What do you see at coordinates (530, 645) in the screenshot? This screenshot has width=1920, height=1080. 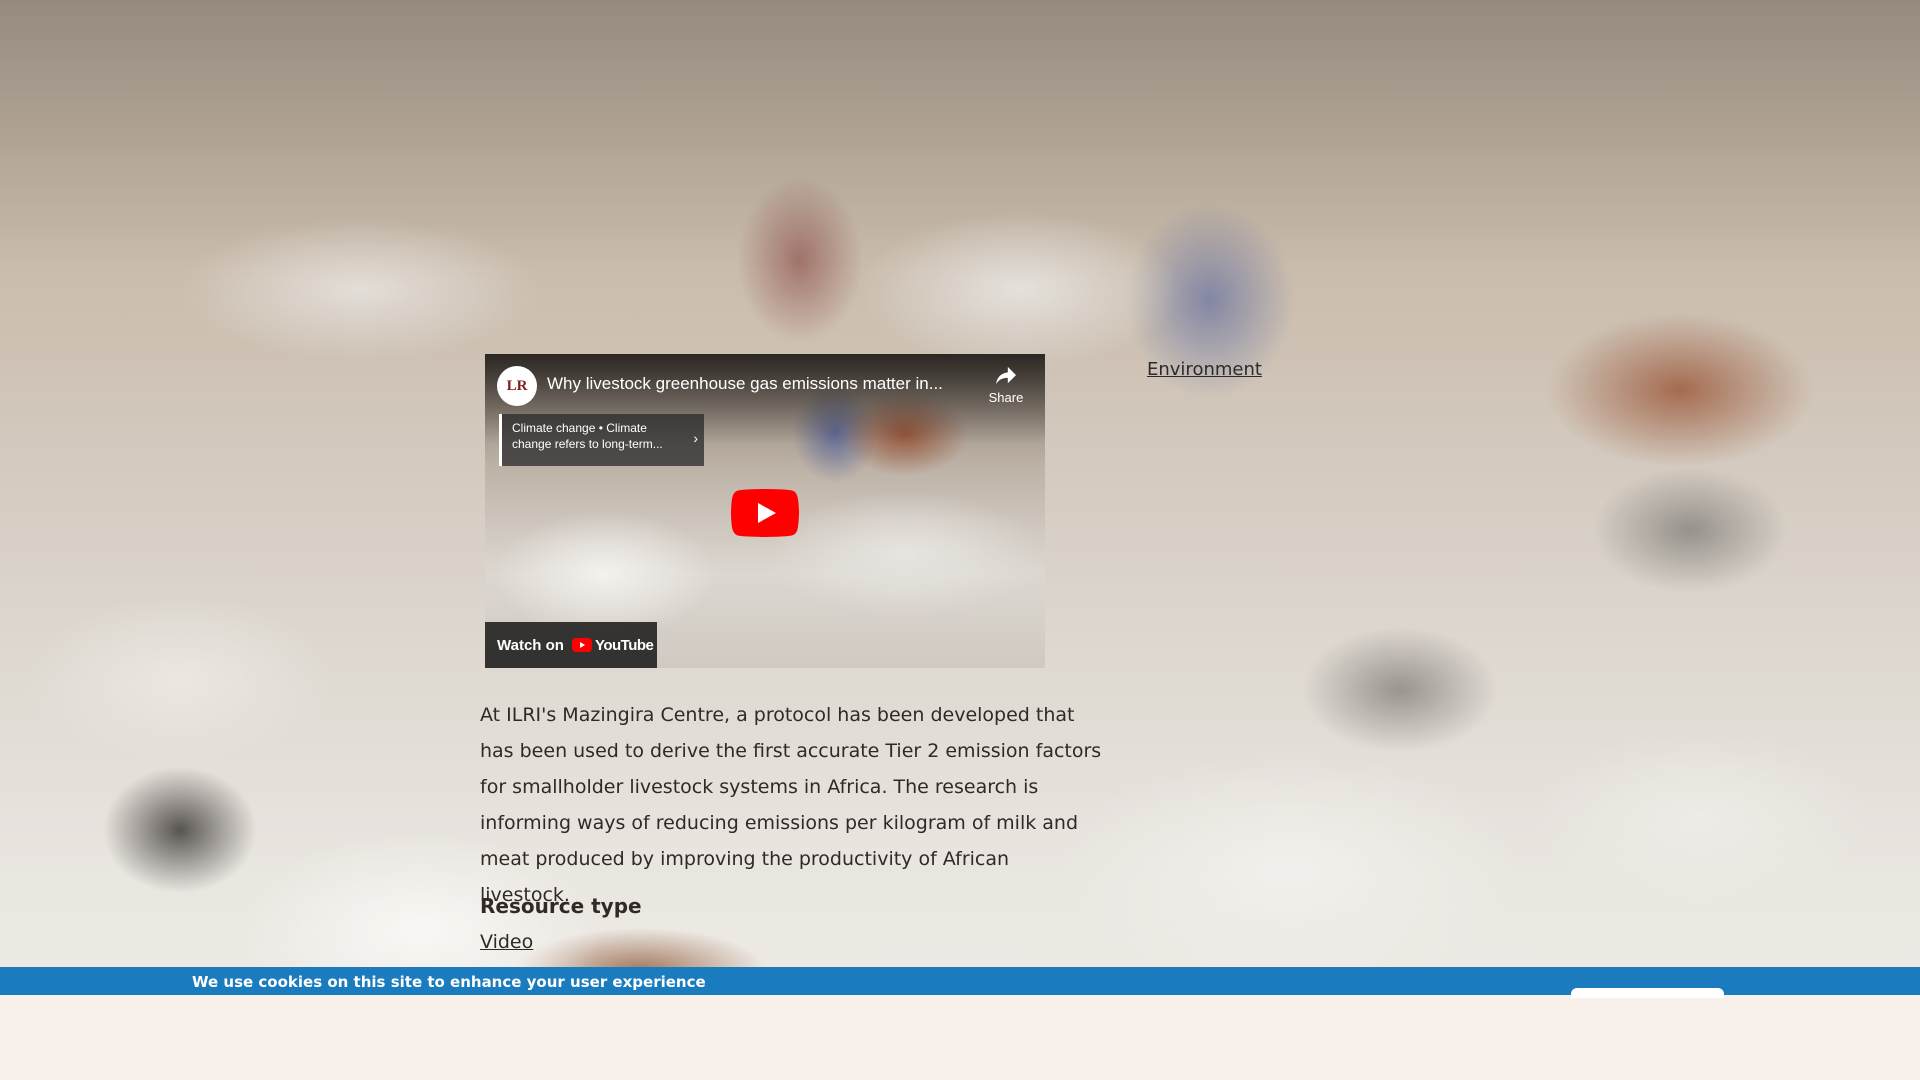 I see `watch-on-label: Watch on` at bounding box center [530, 645].